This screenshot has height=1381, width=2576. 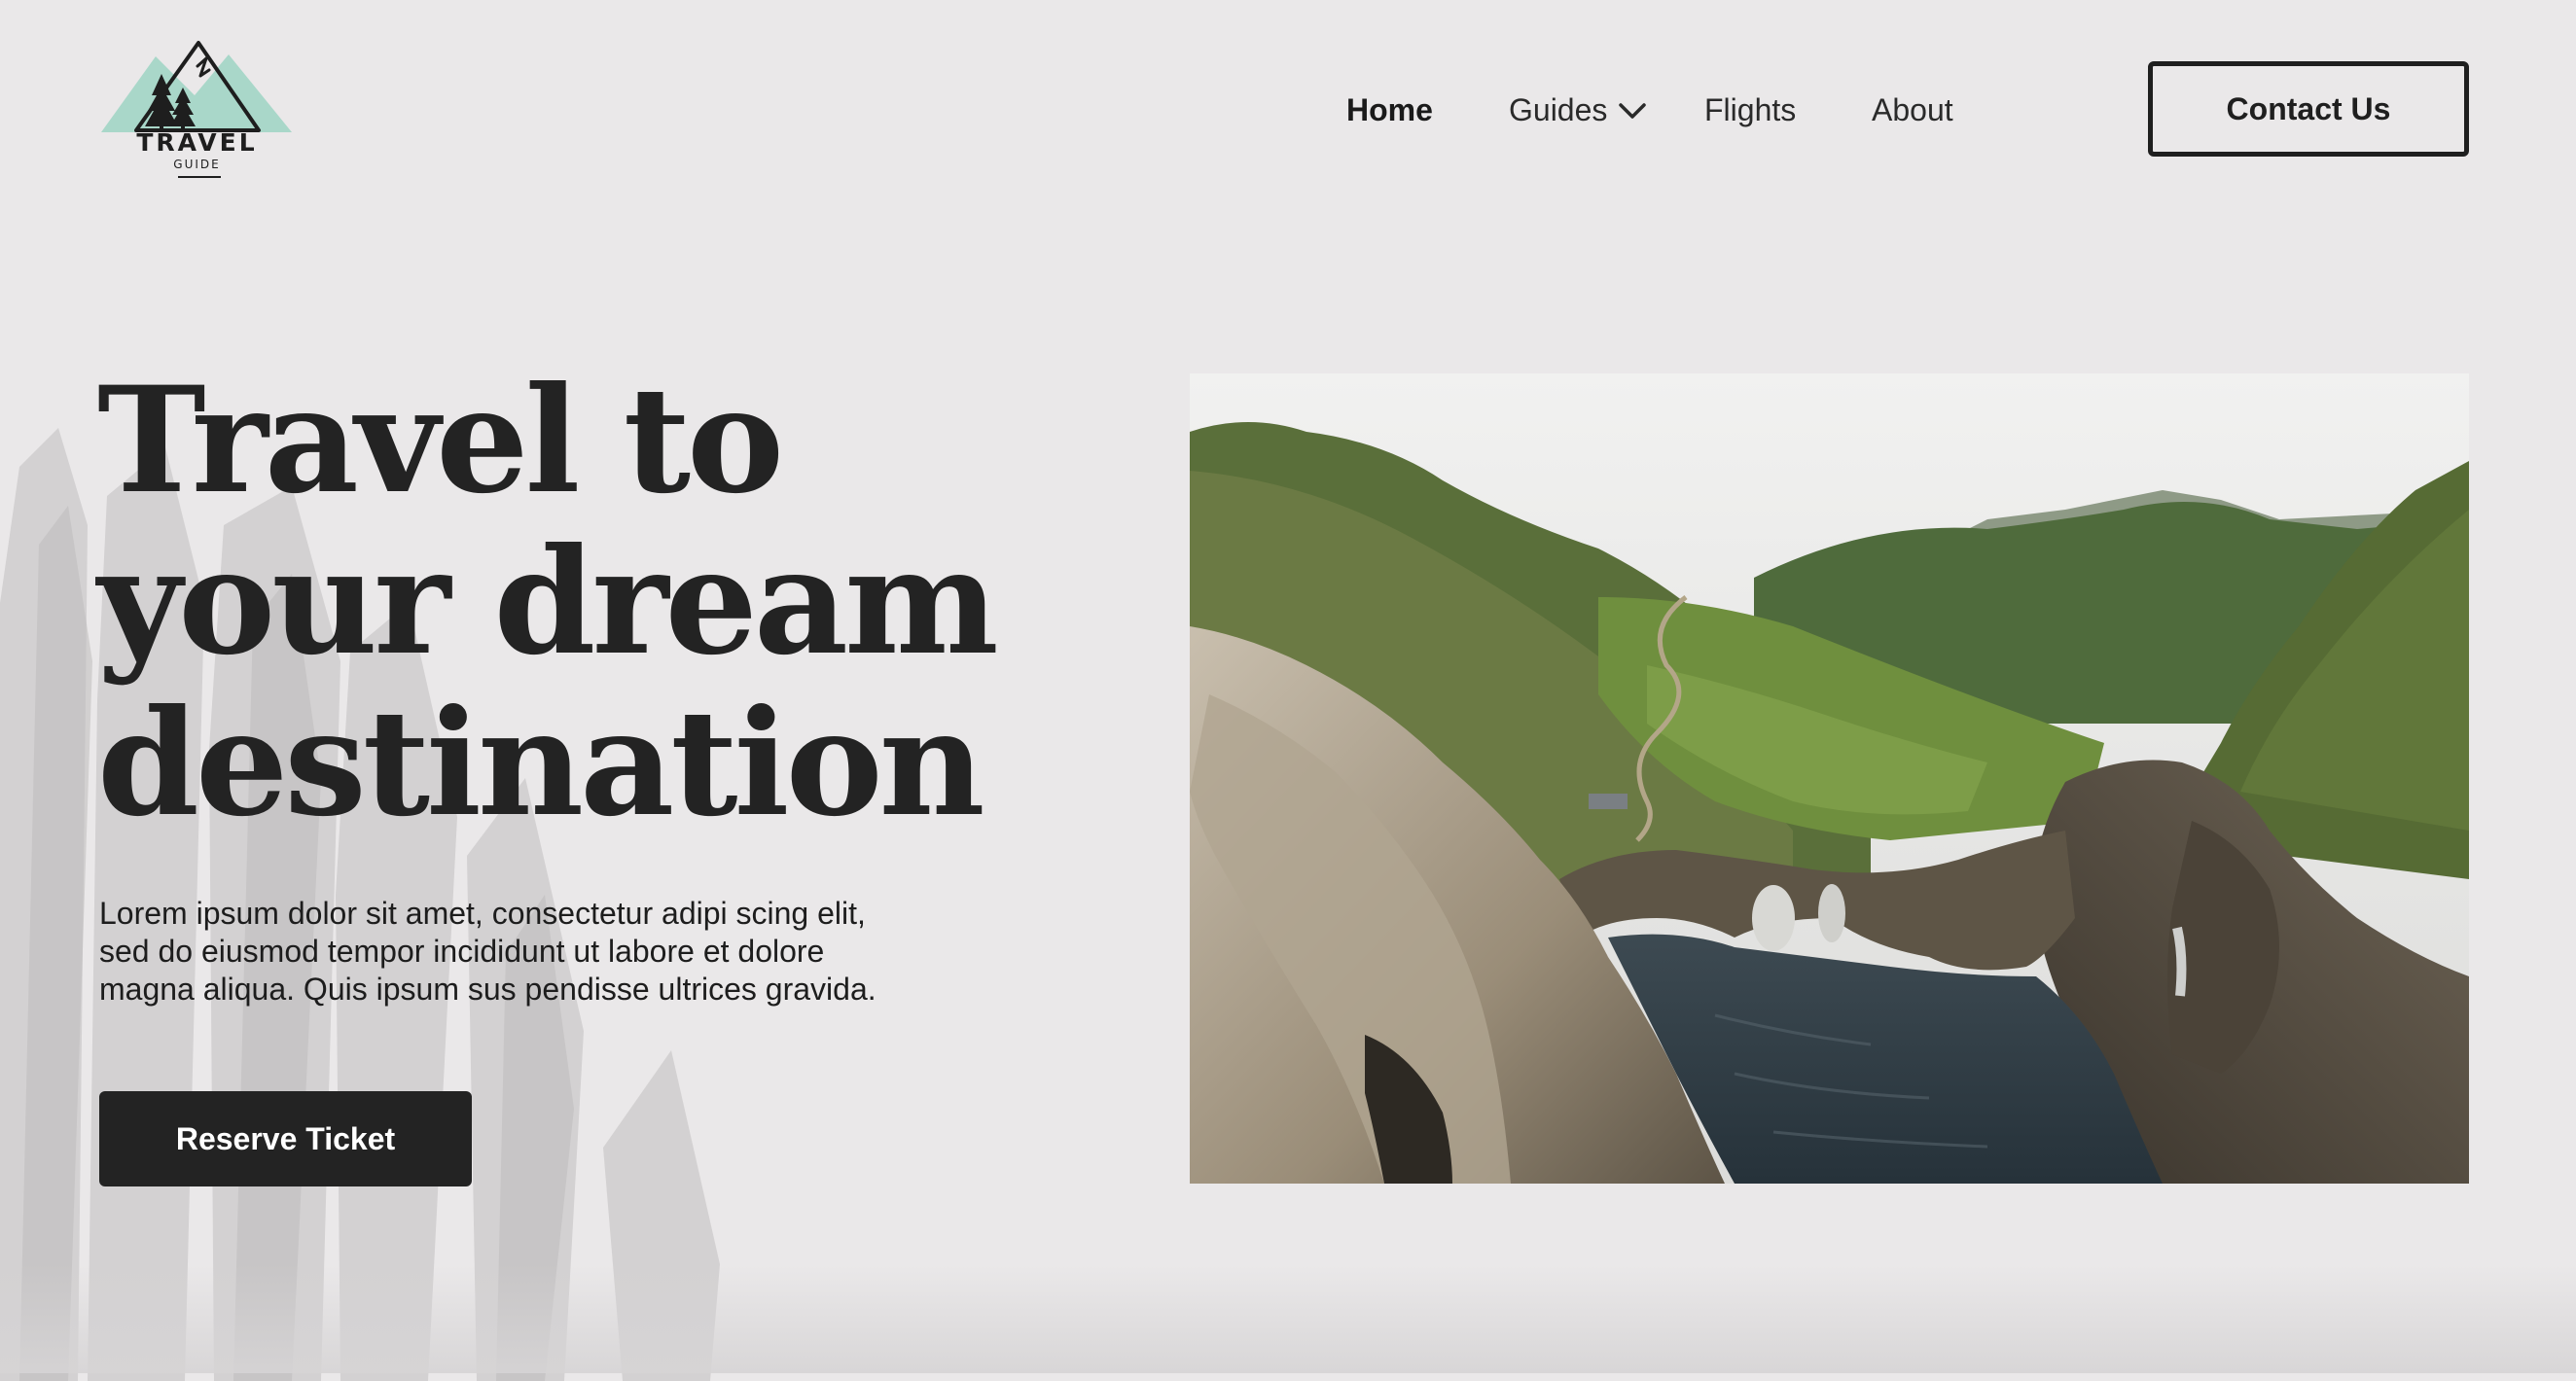 I want to click on mountain-trees-logo-icon, so click(x=196, y=87).